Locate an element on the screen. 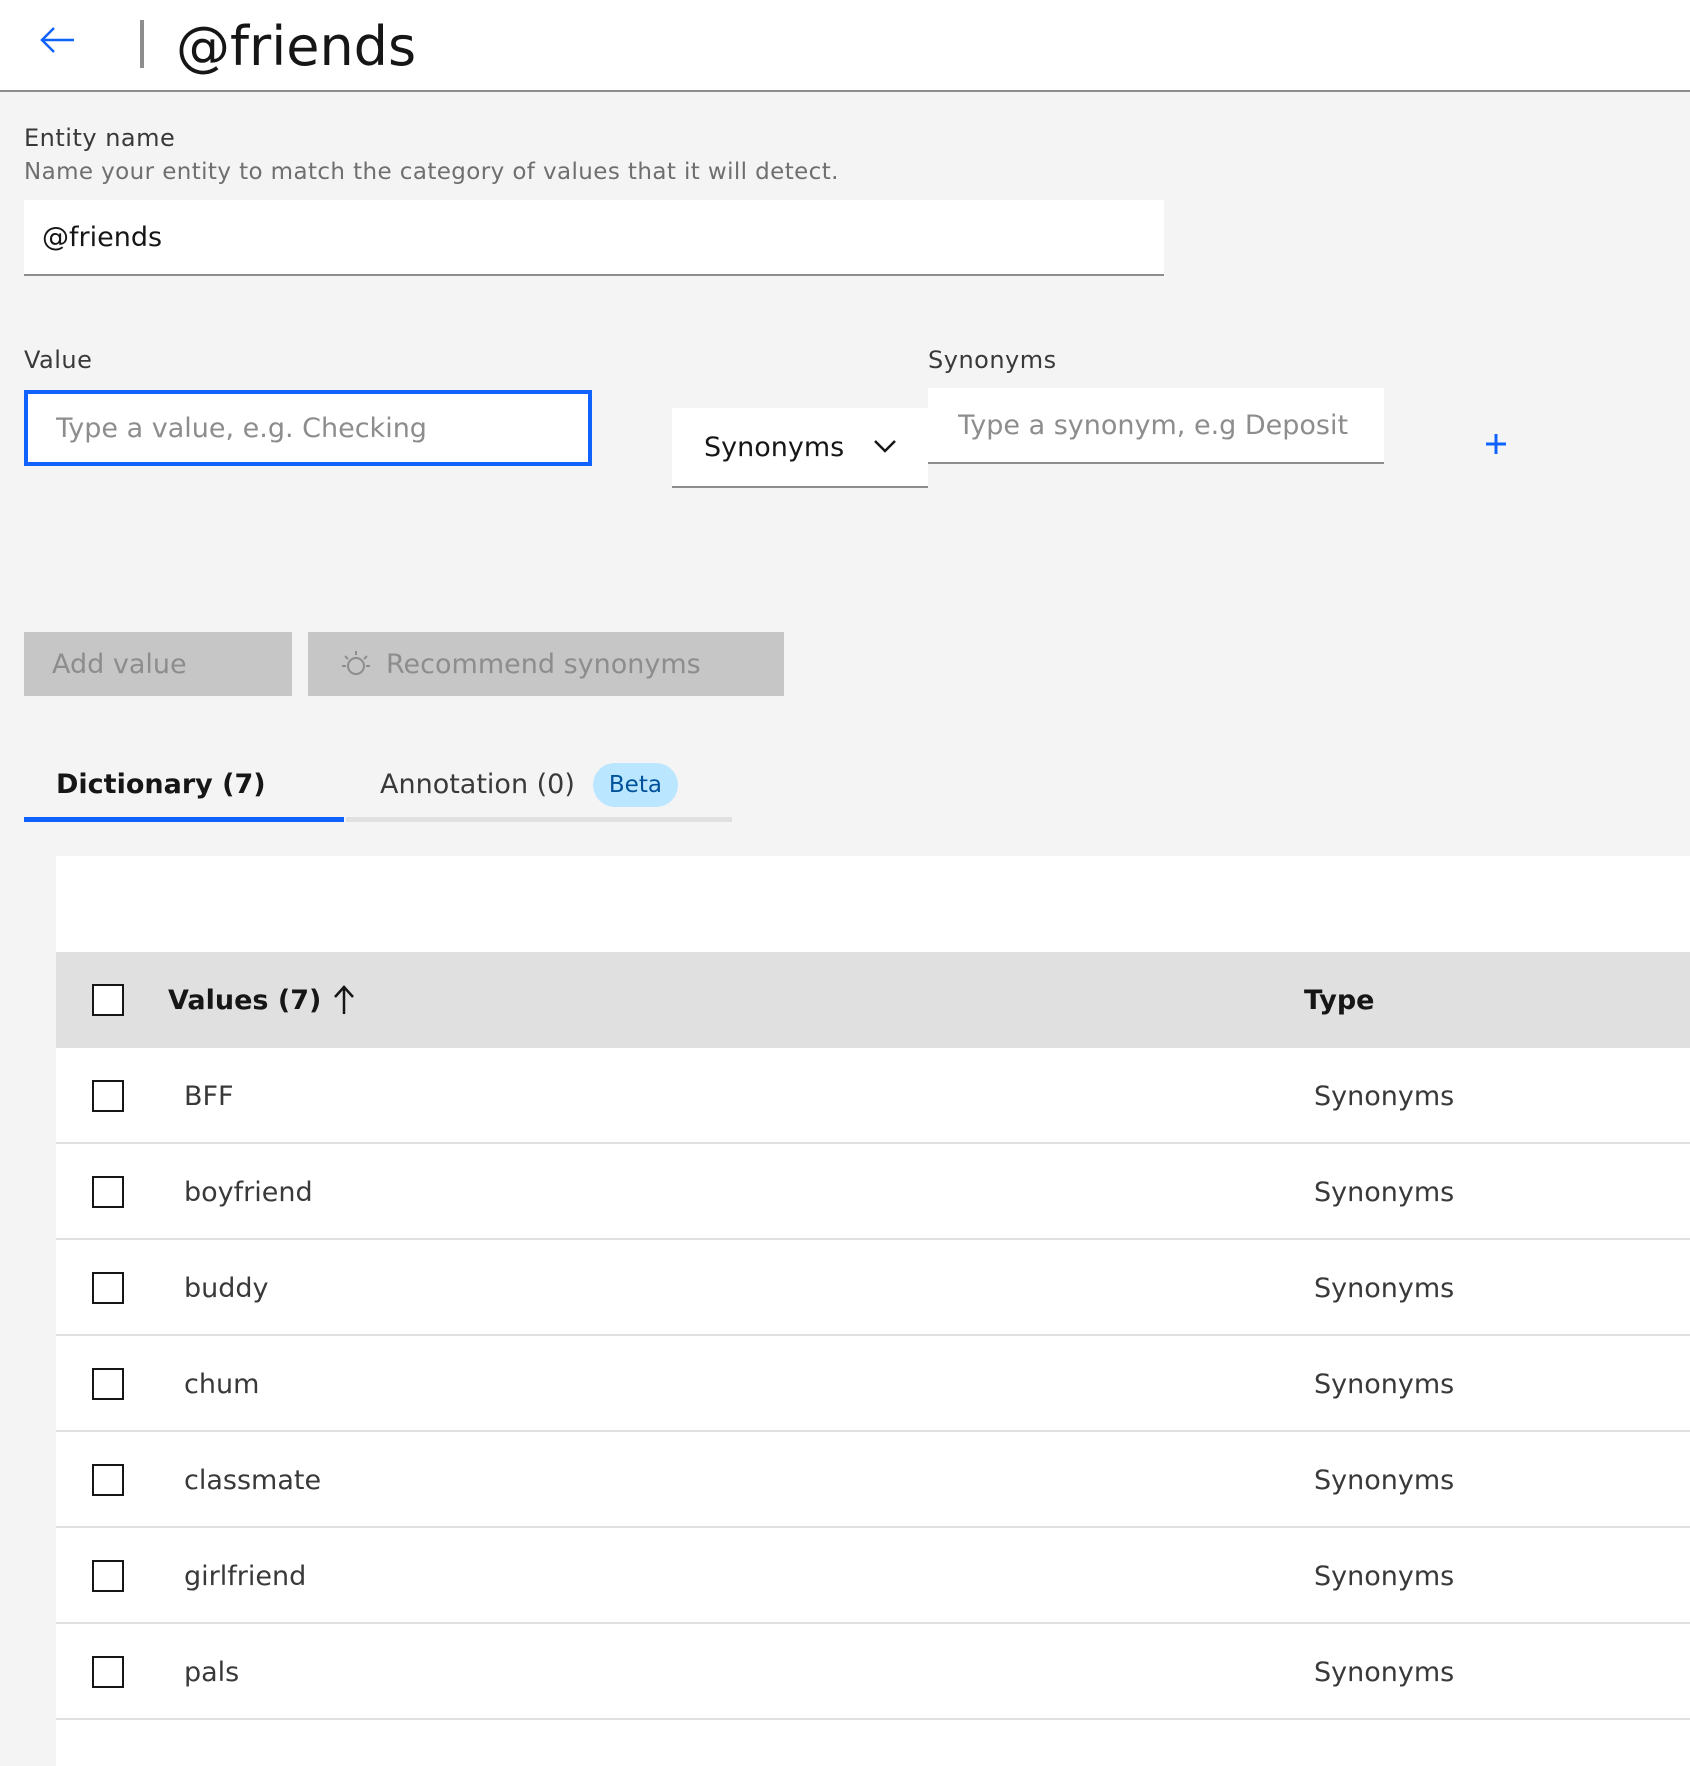 The image size is (1690, 1766). row-value: chum is located at coordinates (222, 1384).